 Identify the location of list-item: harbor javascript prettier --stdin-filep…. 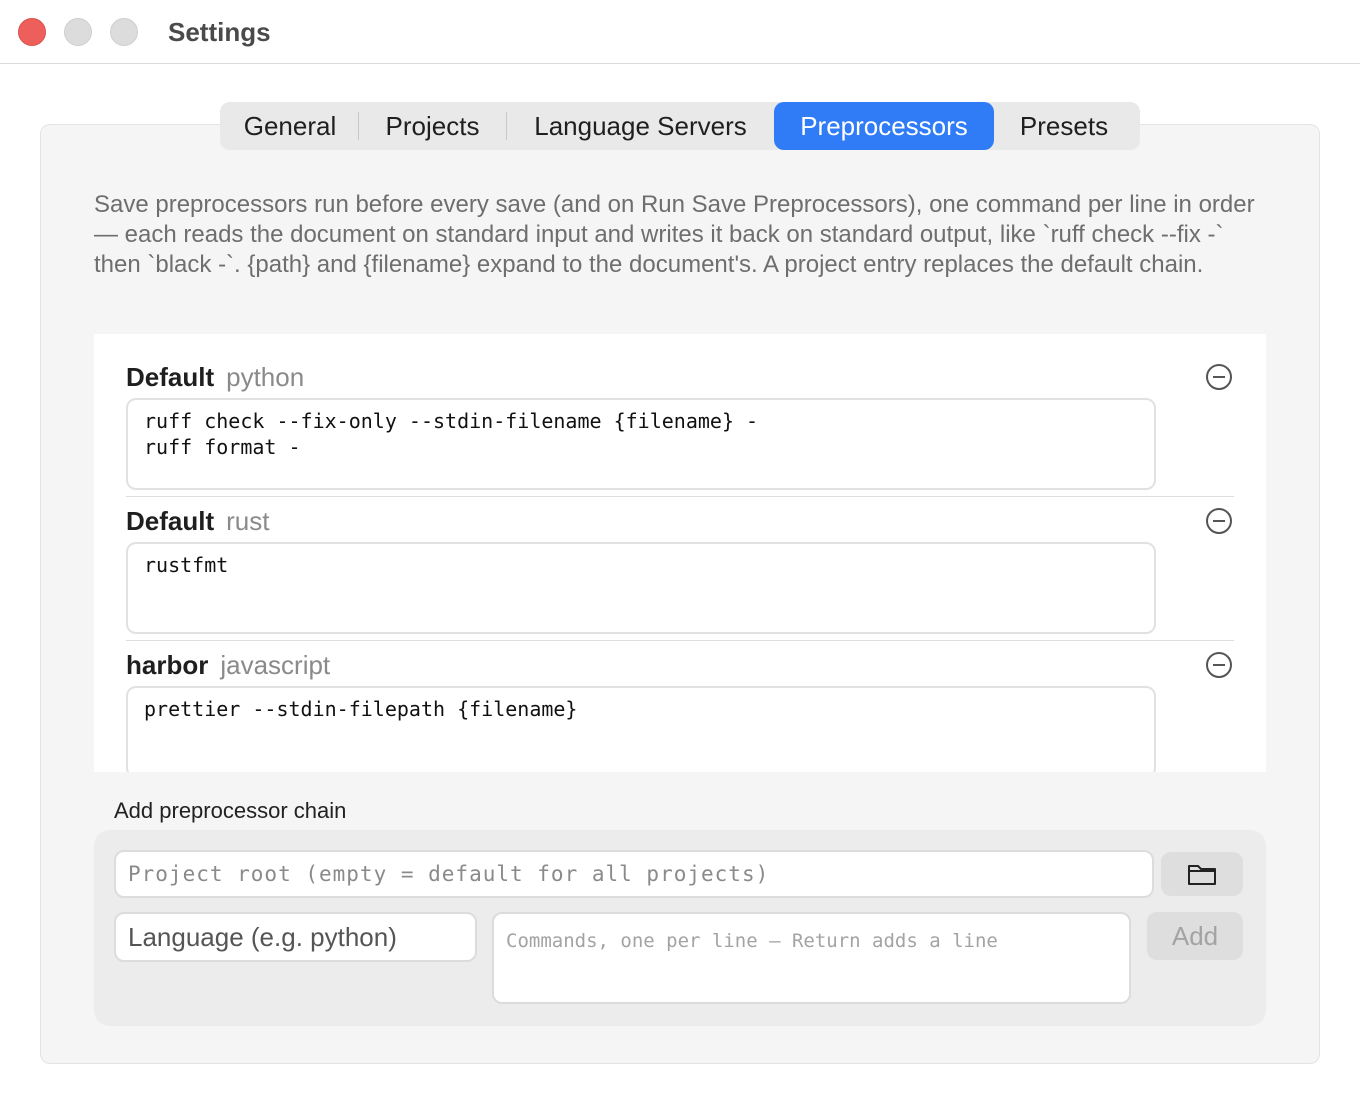
(680, 711).